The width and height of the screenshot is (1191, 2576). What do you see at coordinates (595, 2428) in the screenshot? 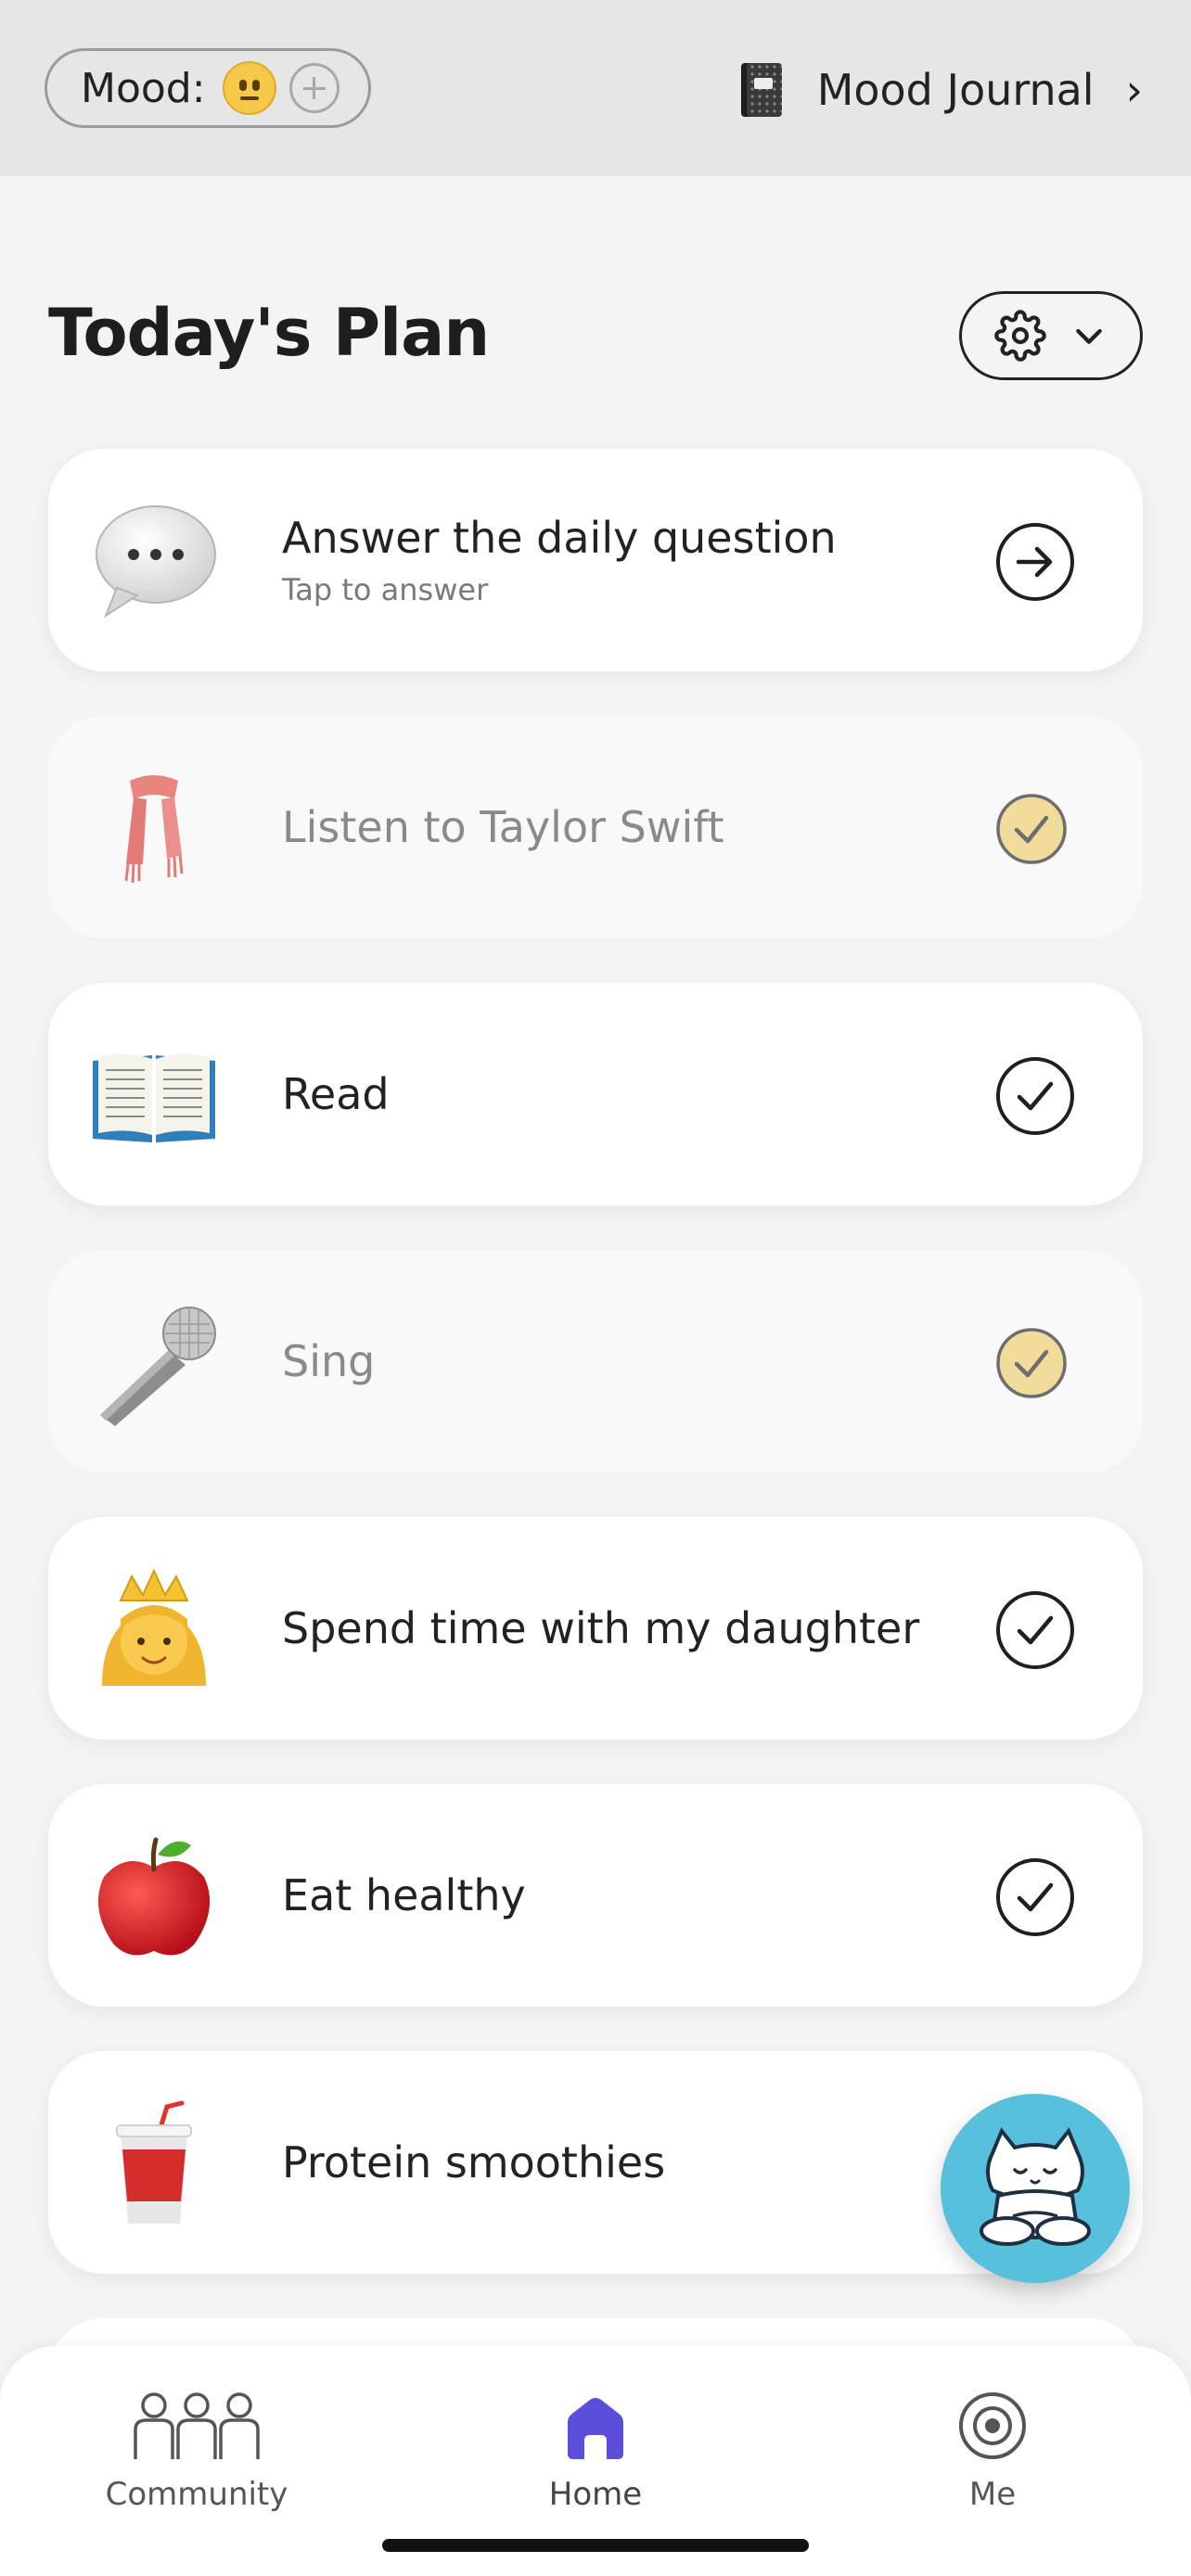
I see `home-icon` at bounding box center [595, 2428].